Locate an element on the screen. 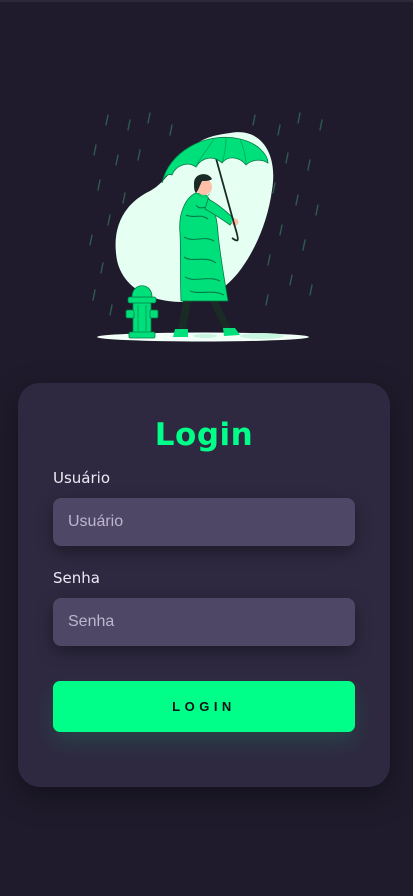  login-title: Login is located at coordinates (204, 435).